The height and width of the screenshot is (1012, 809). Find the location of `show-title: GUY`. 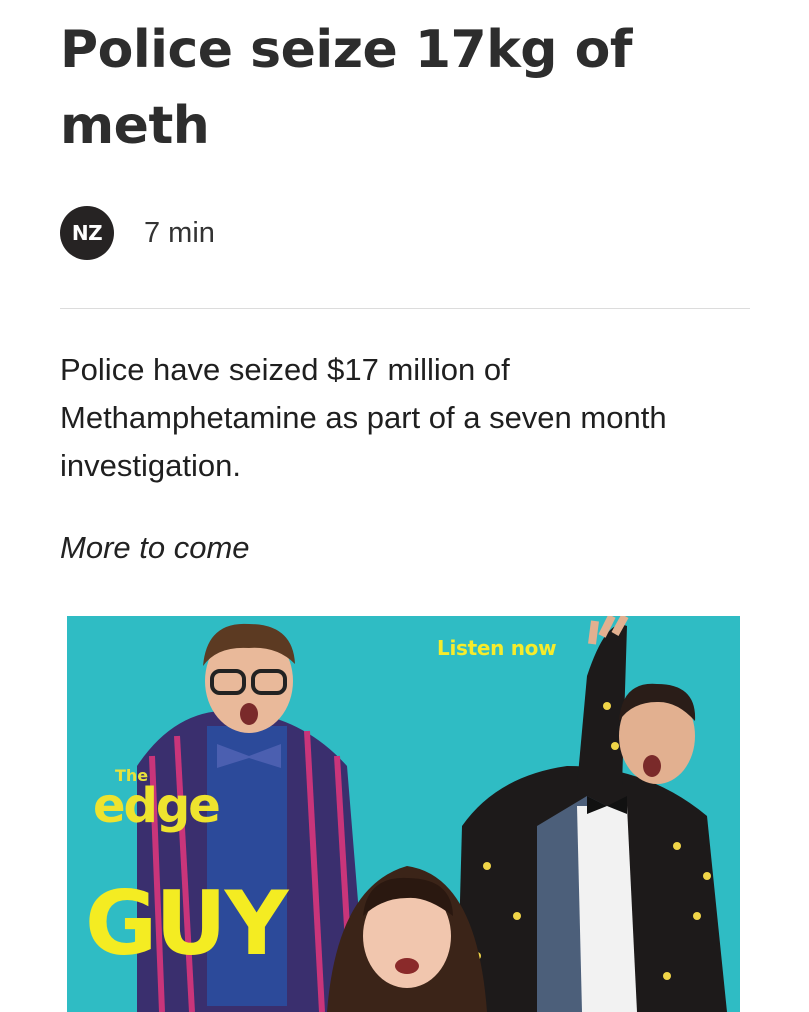

show-title: GUY is located at coordinates (186, 923).